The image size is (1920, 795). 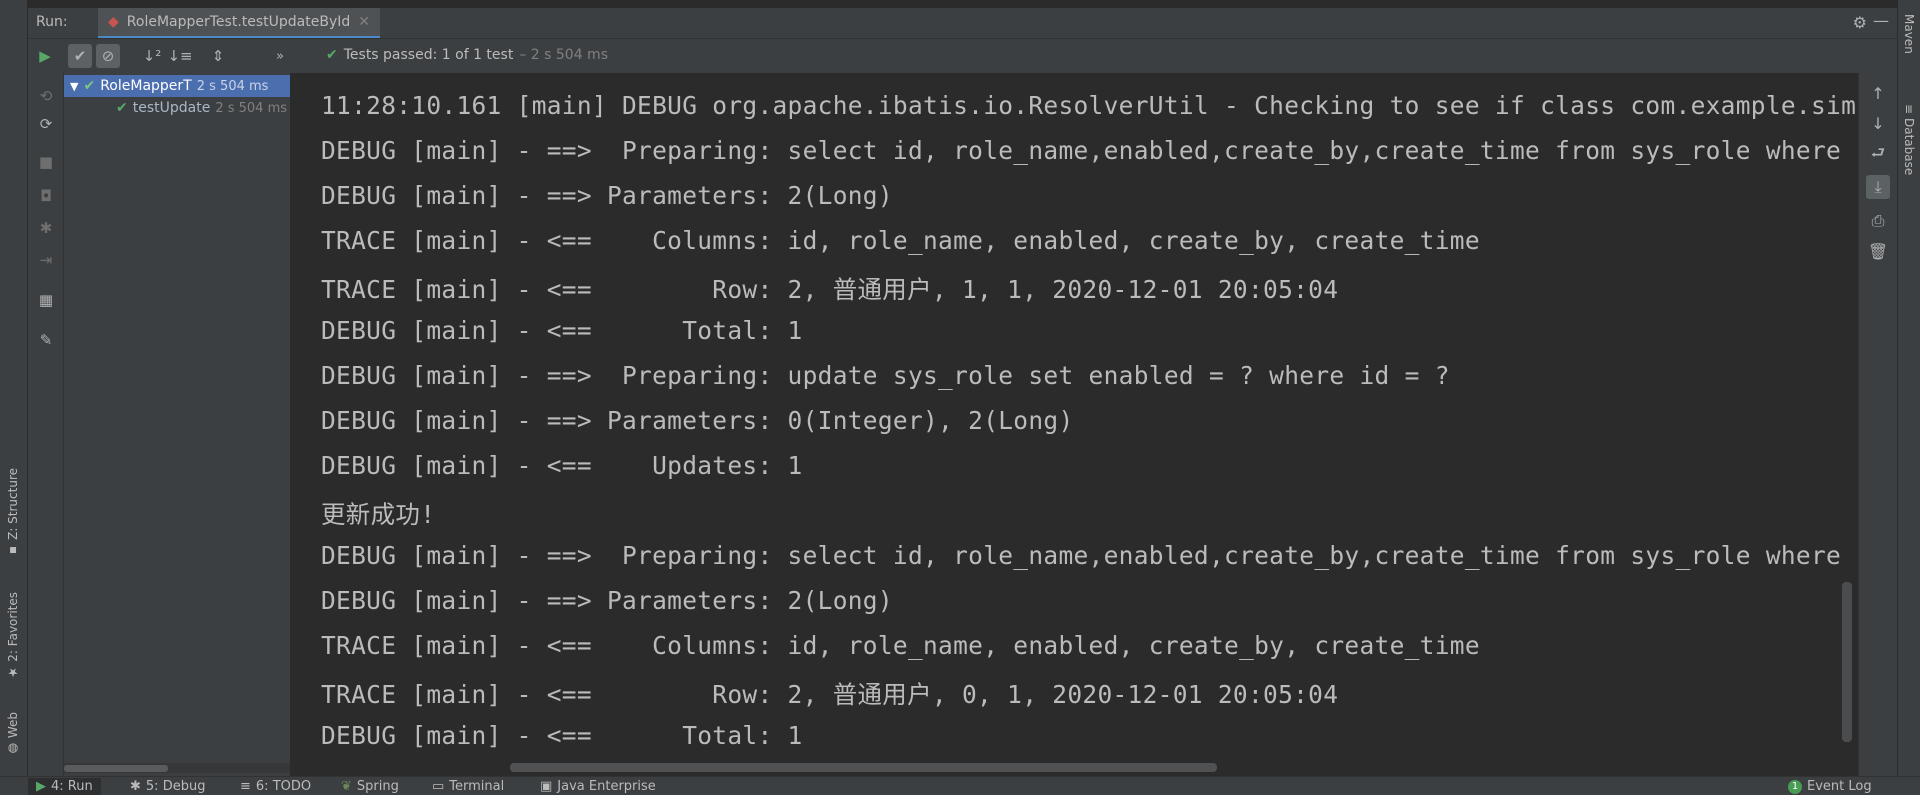 I want to click on favorites-tab-label: 2: Favorites, so click(x=13, y=627).